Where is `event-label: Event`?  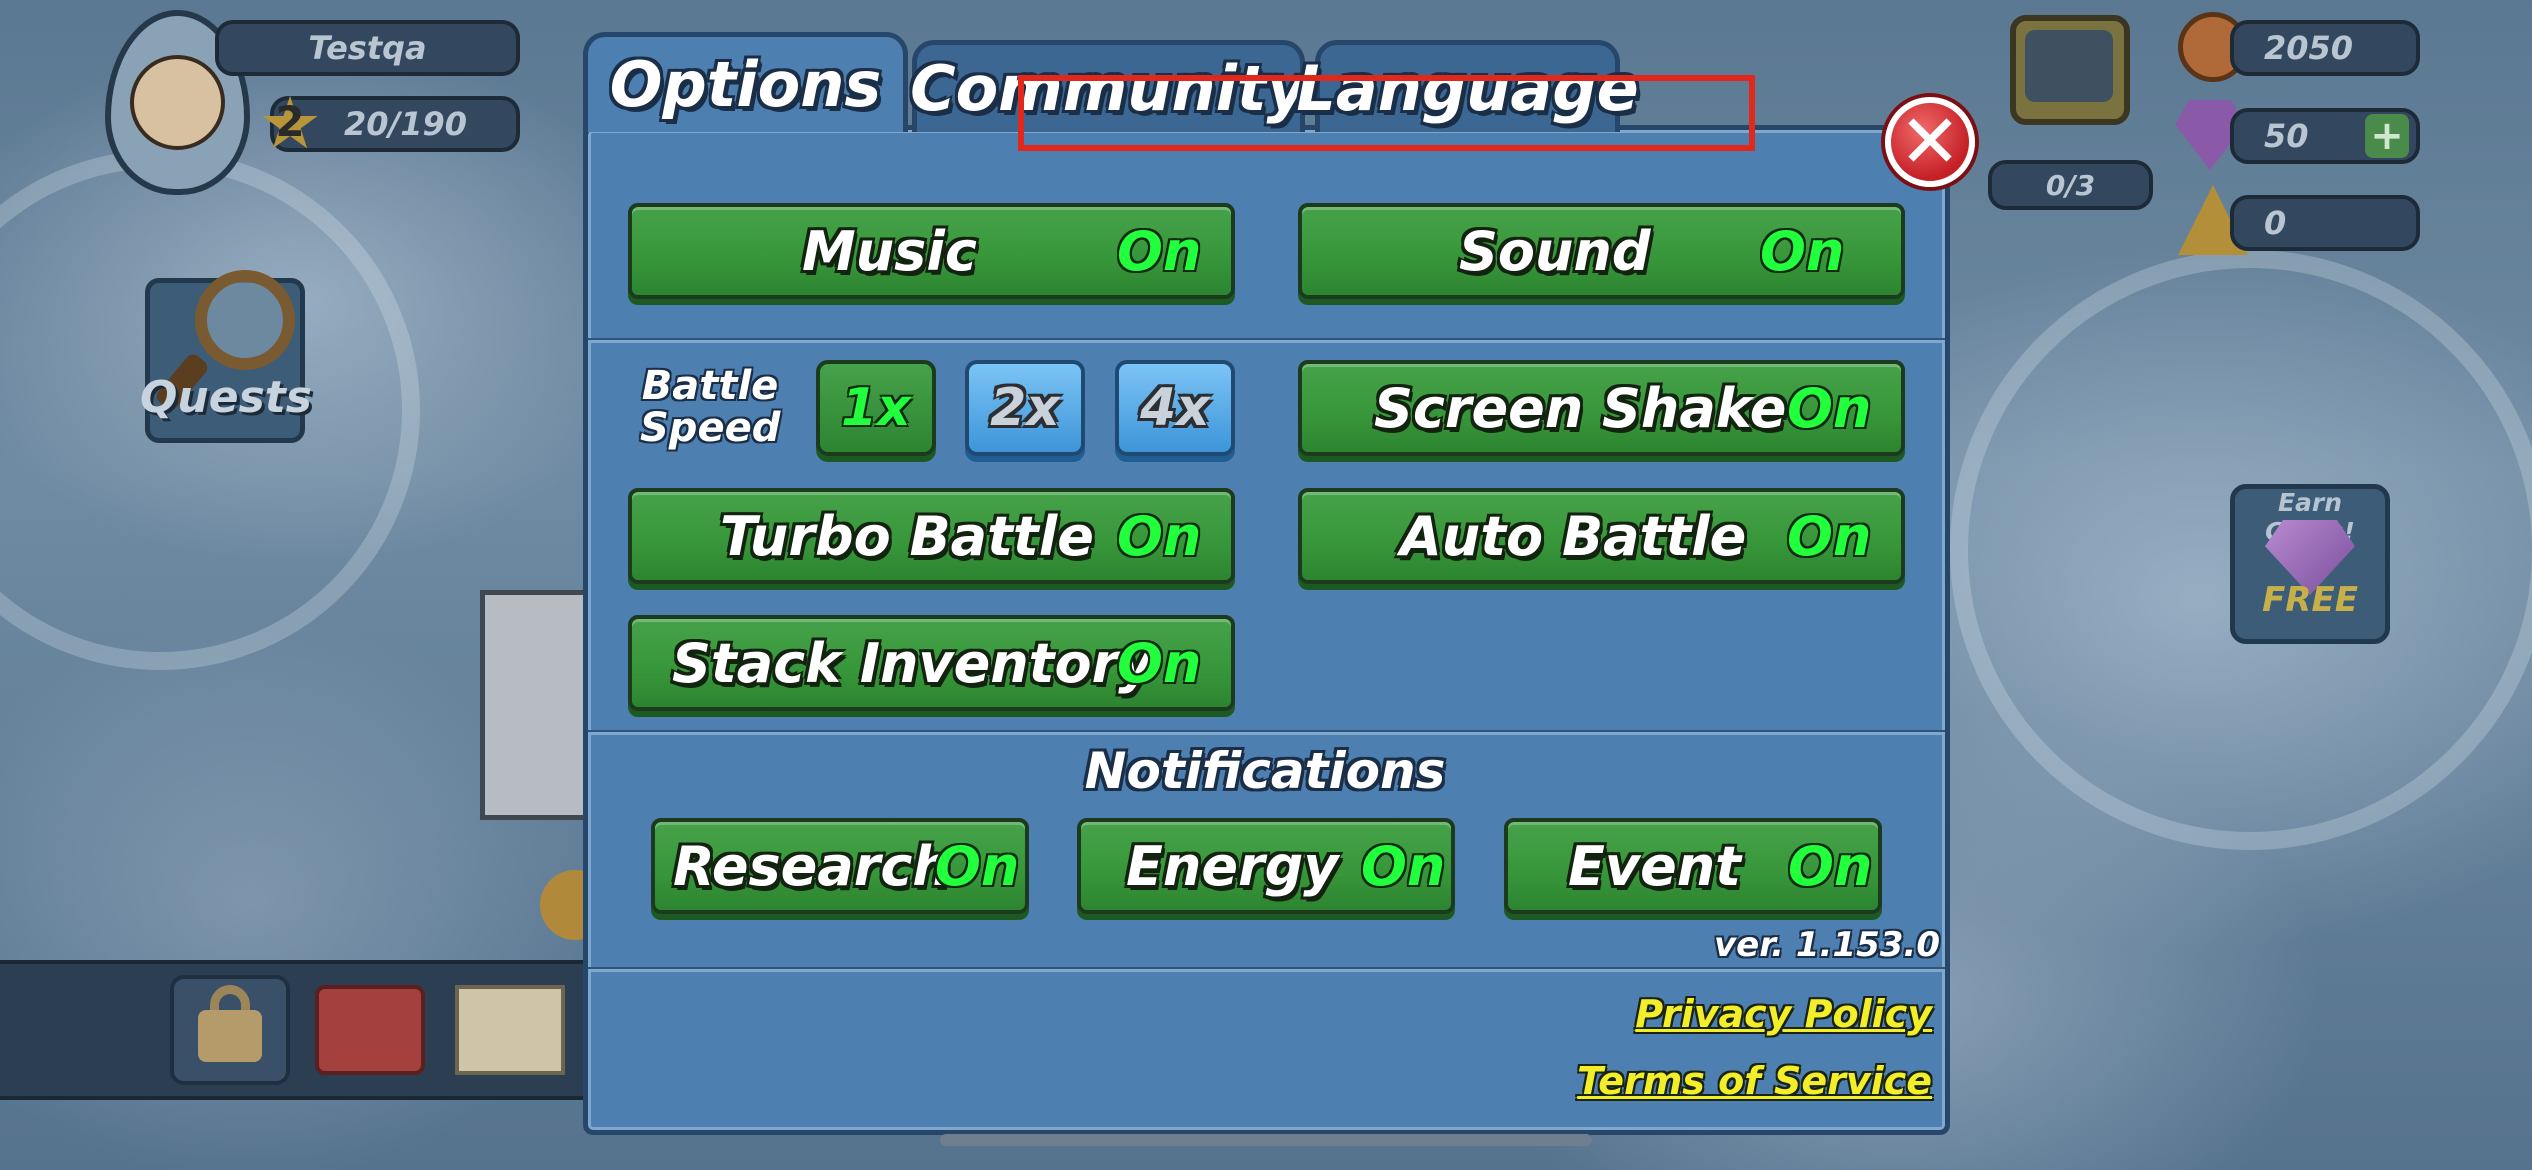
event-label: Event is located at coordinates (1654, 866).